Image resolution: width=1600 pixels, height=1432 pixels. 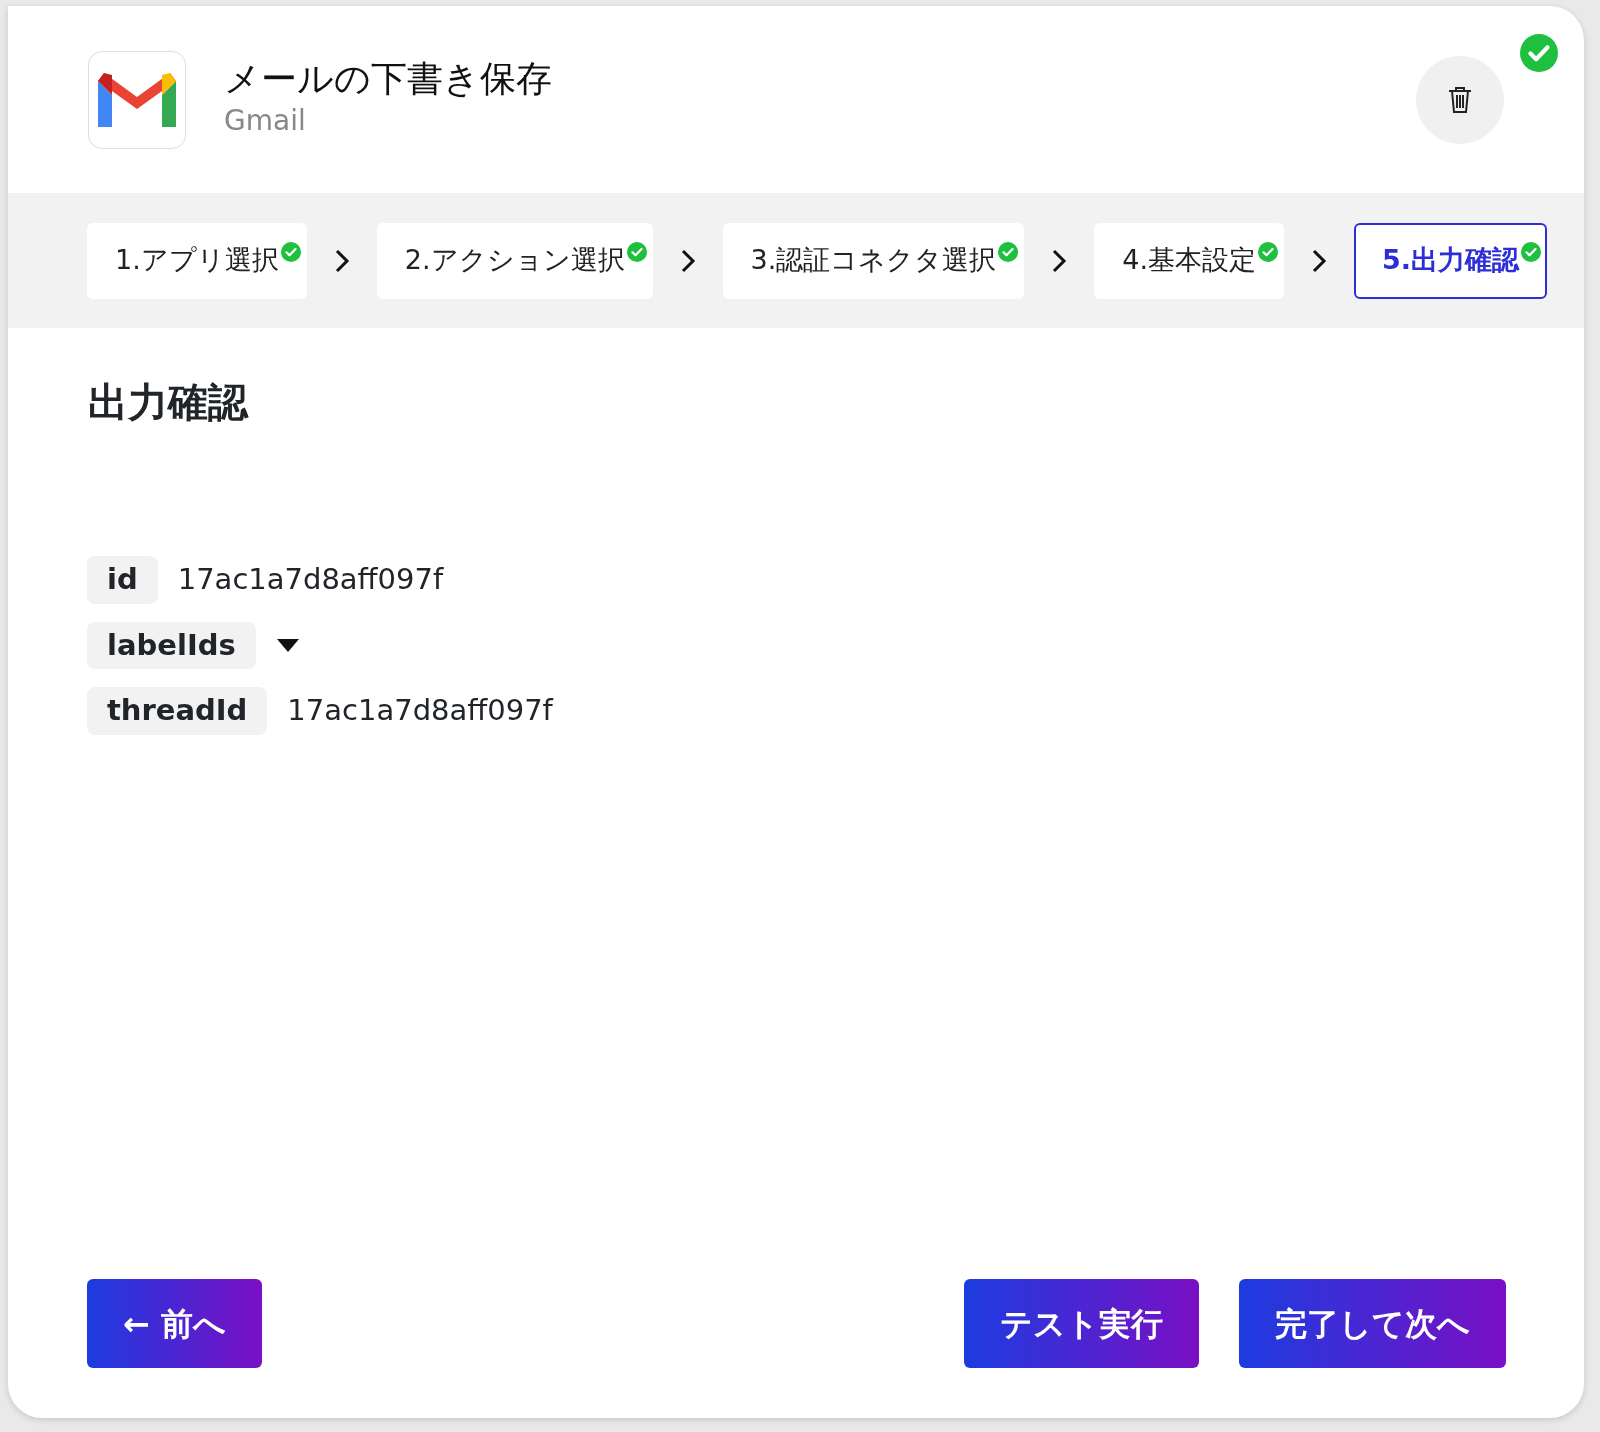 I want to click on gmail-logo-icon, so click(x=137, y=99).